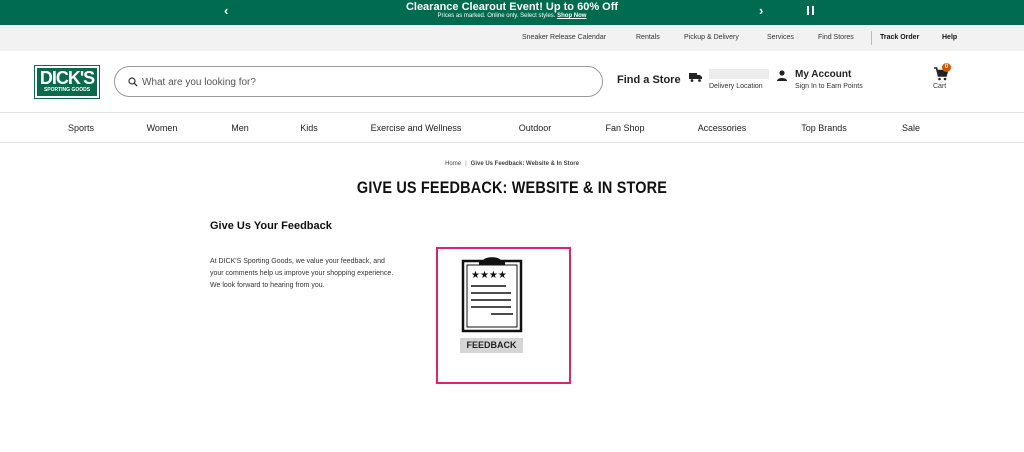 The height and width of the screenshot is (452, 1024). What do you see at coordinates (722, 128) in the screenshot?
I see `nav-item-accessories: Accessories` at bounding box center [722, 128].